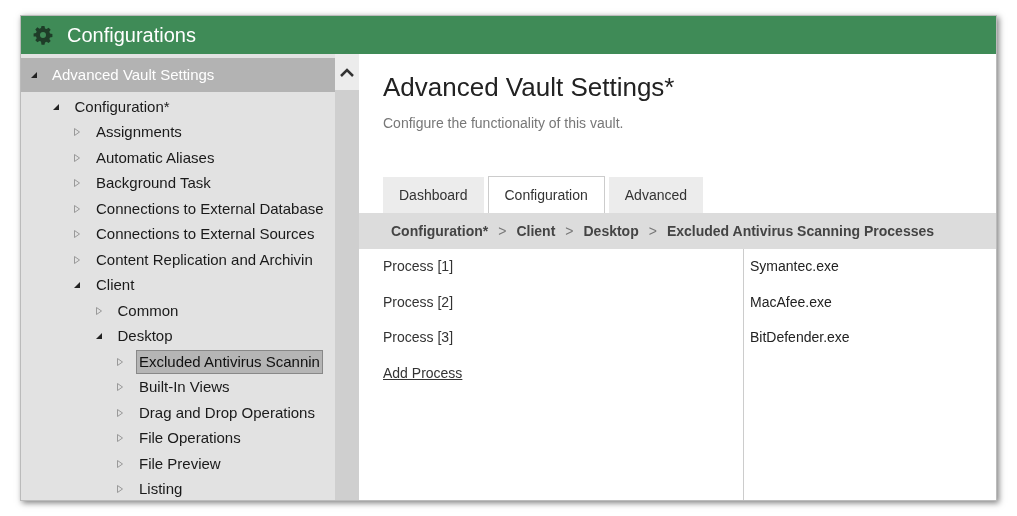 The width and height of the screenshot is (1017, 516). I want to click on chevron-up-icon, so click(347, 72).